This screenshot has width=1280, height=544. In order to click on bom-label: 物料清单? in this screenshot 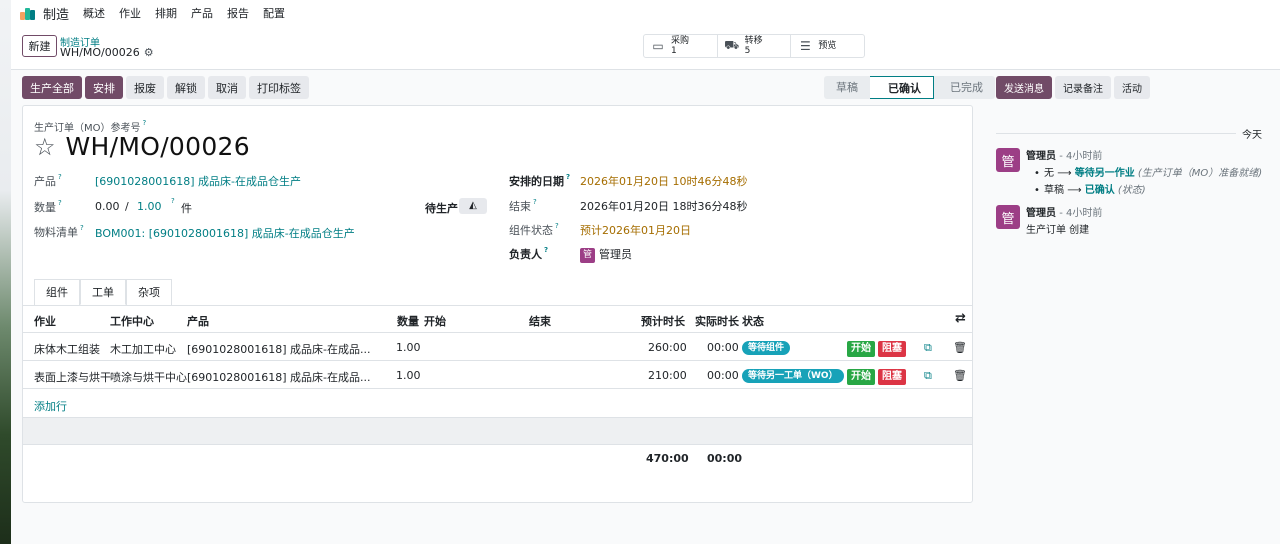, I will do `click(59, 231)`.